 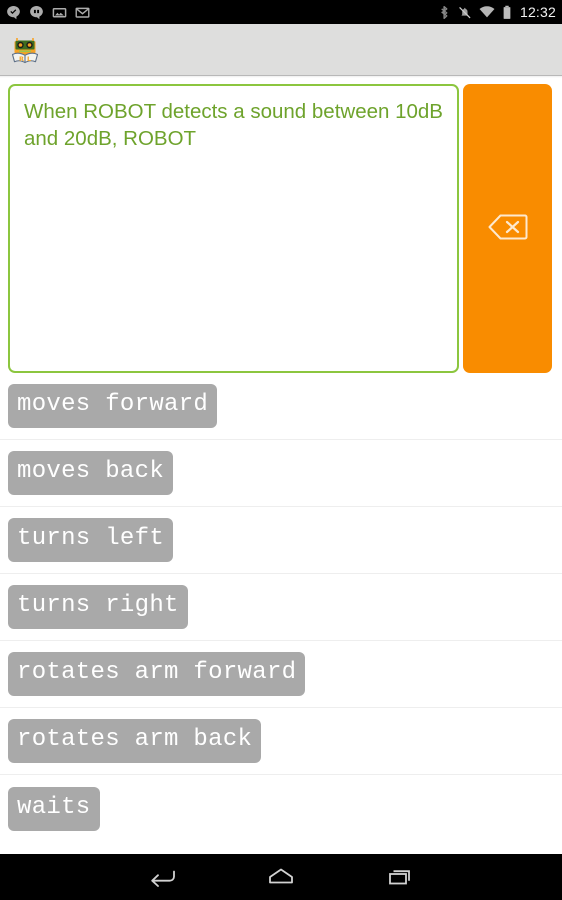 What do you see at coordinates (13, 12) in the screenshot?
I see `hangouts-check-icon` at bounding box center [13, 12].